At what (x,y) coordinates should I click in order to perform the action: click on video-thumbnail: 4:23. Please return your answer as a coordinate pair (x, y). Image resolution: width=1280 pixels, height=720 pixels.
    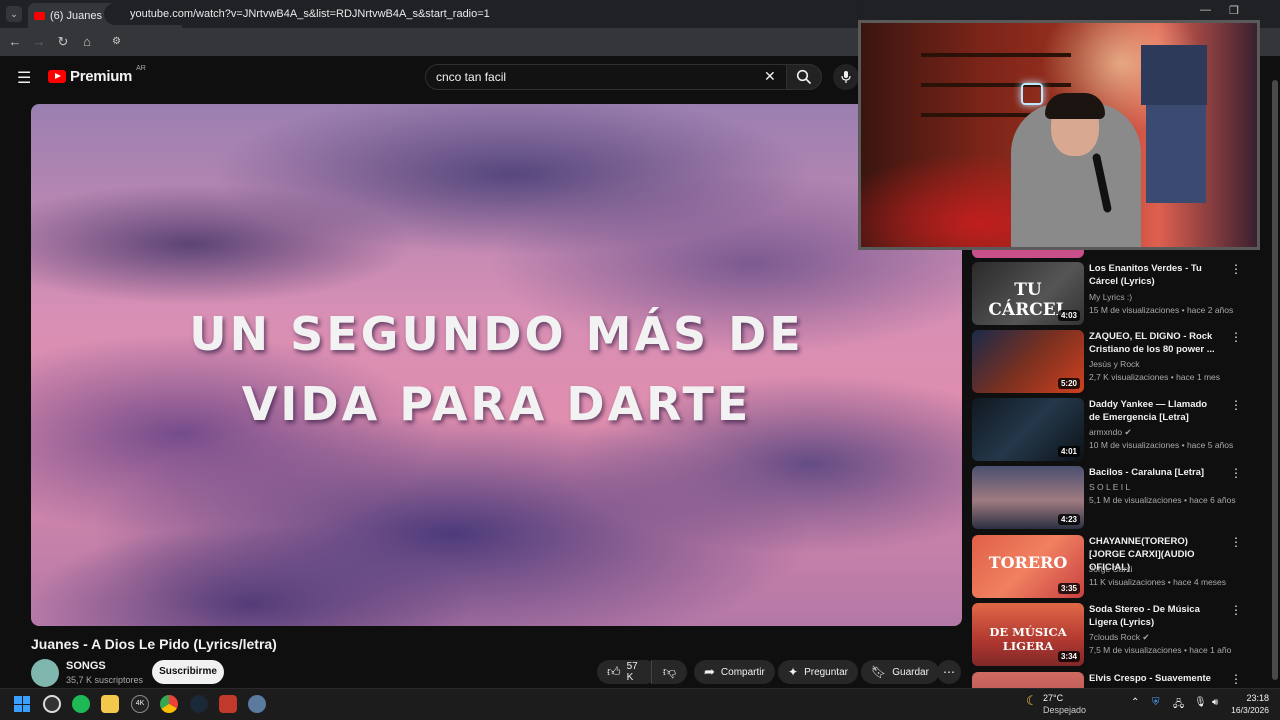
    Looking at the image, I should click on (1028, 497).